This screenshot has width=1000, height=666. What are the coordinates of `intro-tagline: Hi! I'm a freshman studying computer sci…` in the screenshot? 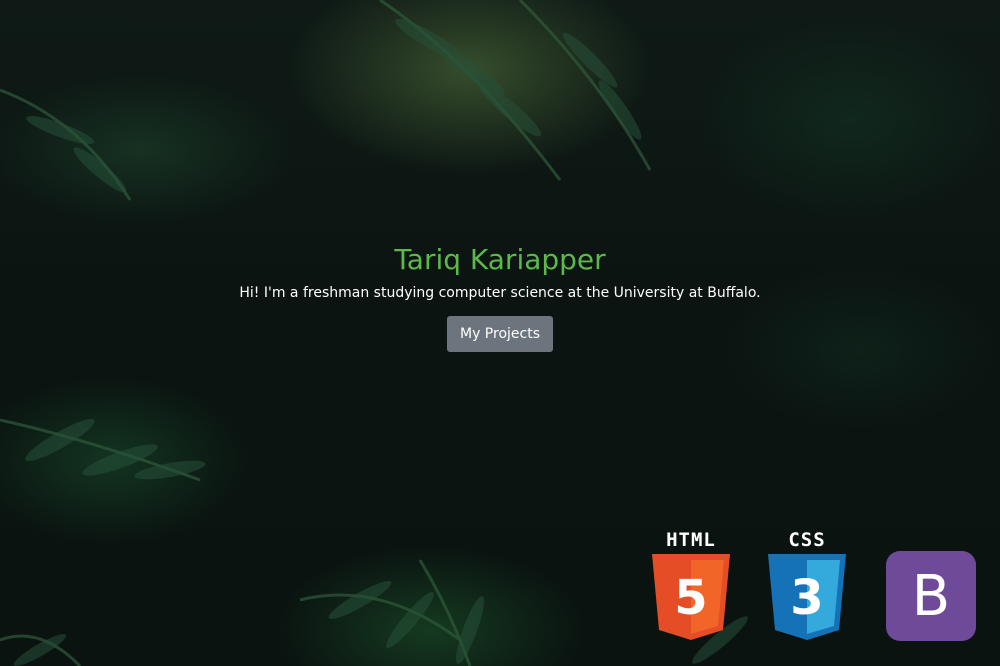 It's located at (500, 293).